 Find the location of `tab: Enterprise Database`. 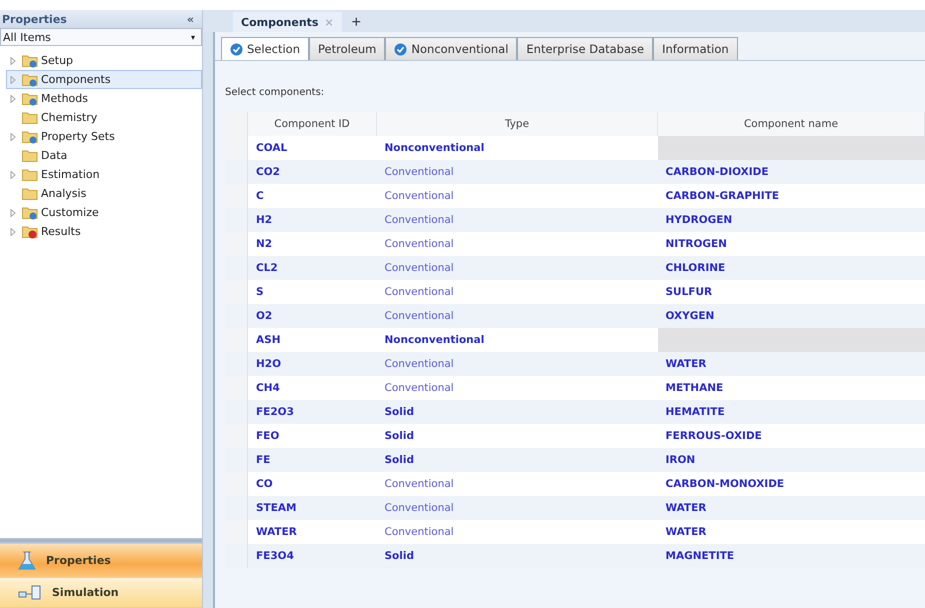

tab: Enterprise Database is located at coordinates (585, 48).